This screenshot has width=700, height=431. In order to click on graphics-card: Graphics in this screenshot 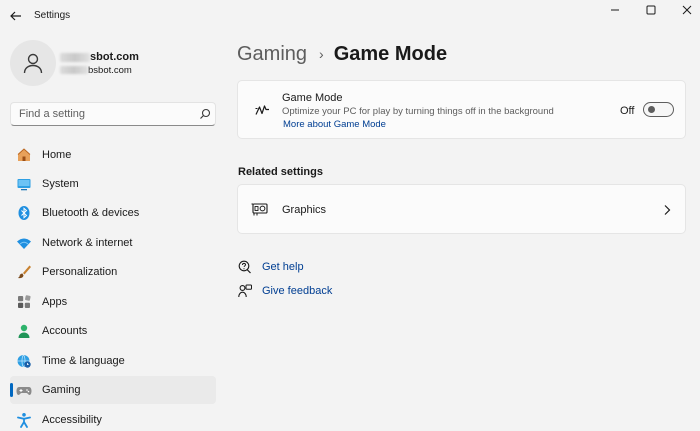, I will do `click(461, 209)`.